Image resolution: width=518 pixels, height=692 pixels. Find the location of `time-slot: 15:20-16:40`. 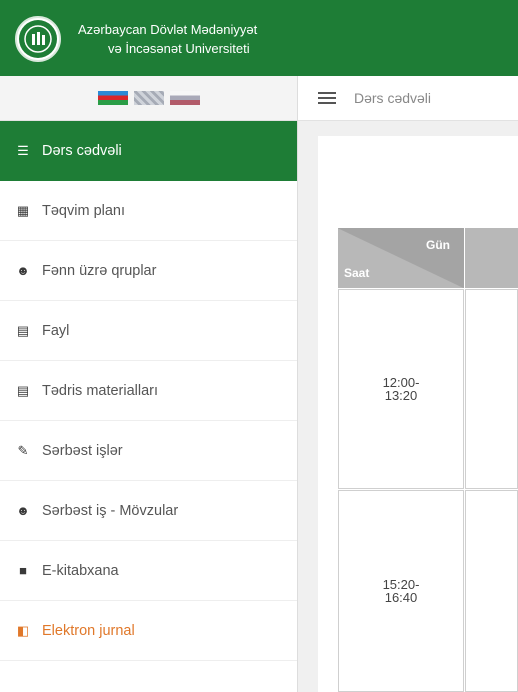

time-slot: 15:20-16:40 is located at coordinates (401, 591).